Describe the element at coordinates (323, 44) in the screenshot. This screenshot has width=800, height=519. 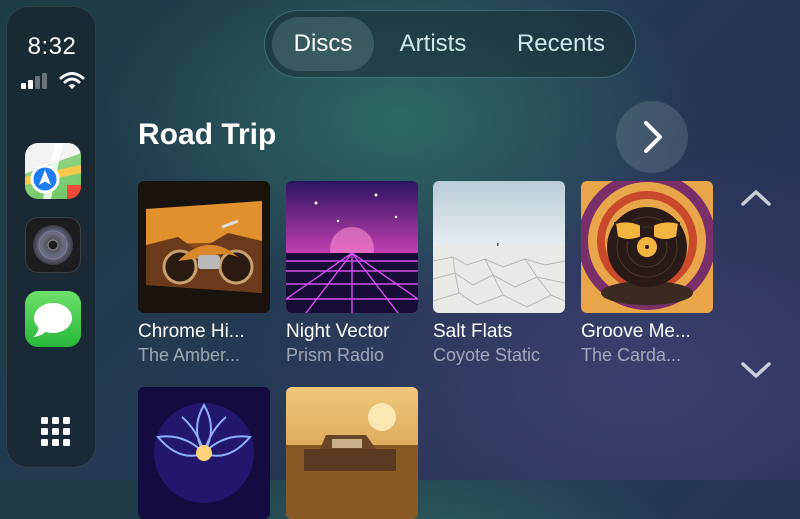
I see `tab-discs: Discs` at that location.